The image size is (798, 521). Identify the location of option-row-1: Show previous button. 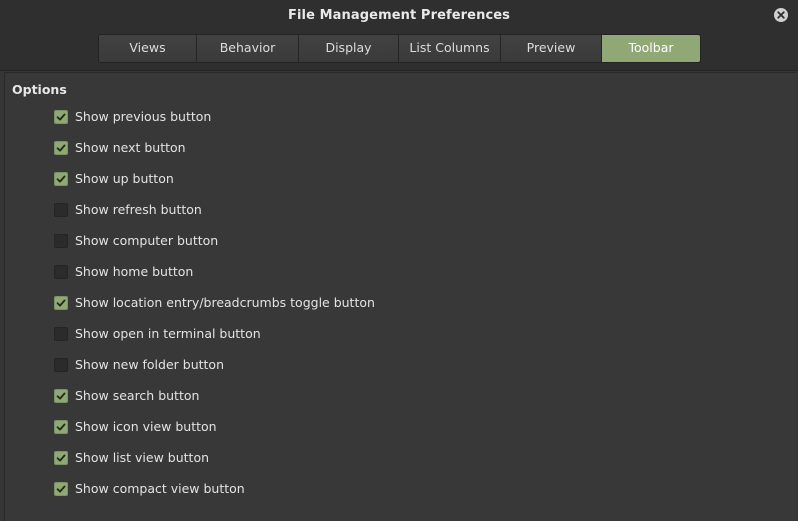
(214, 123).